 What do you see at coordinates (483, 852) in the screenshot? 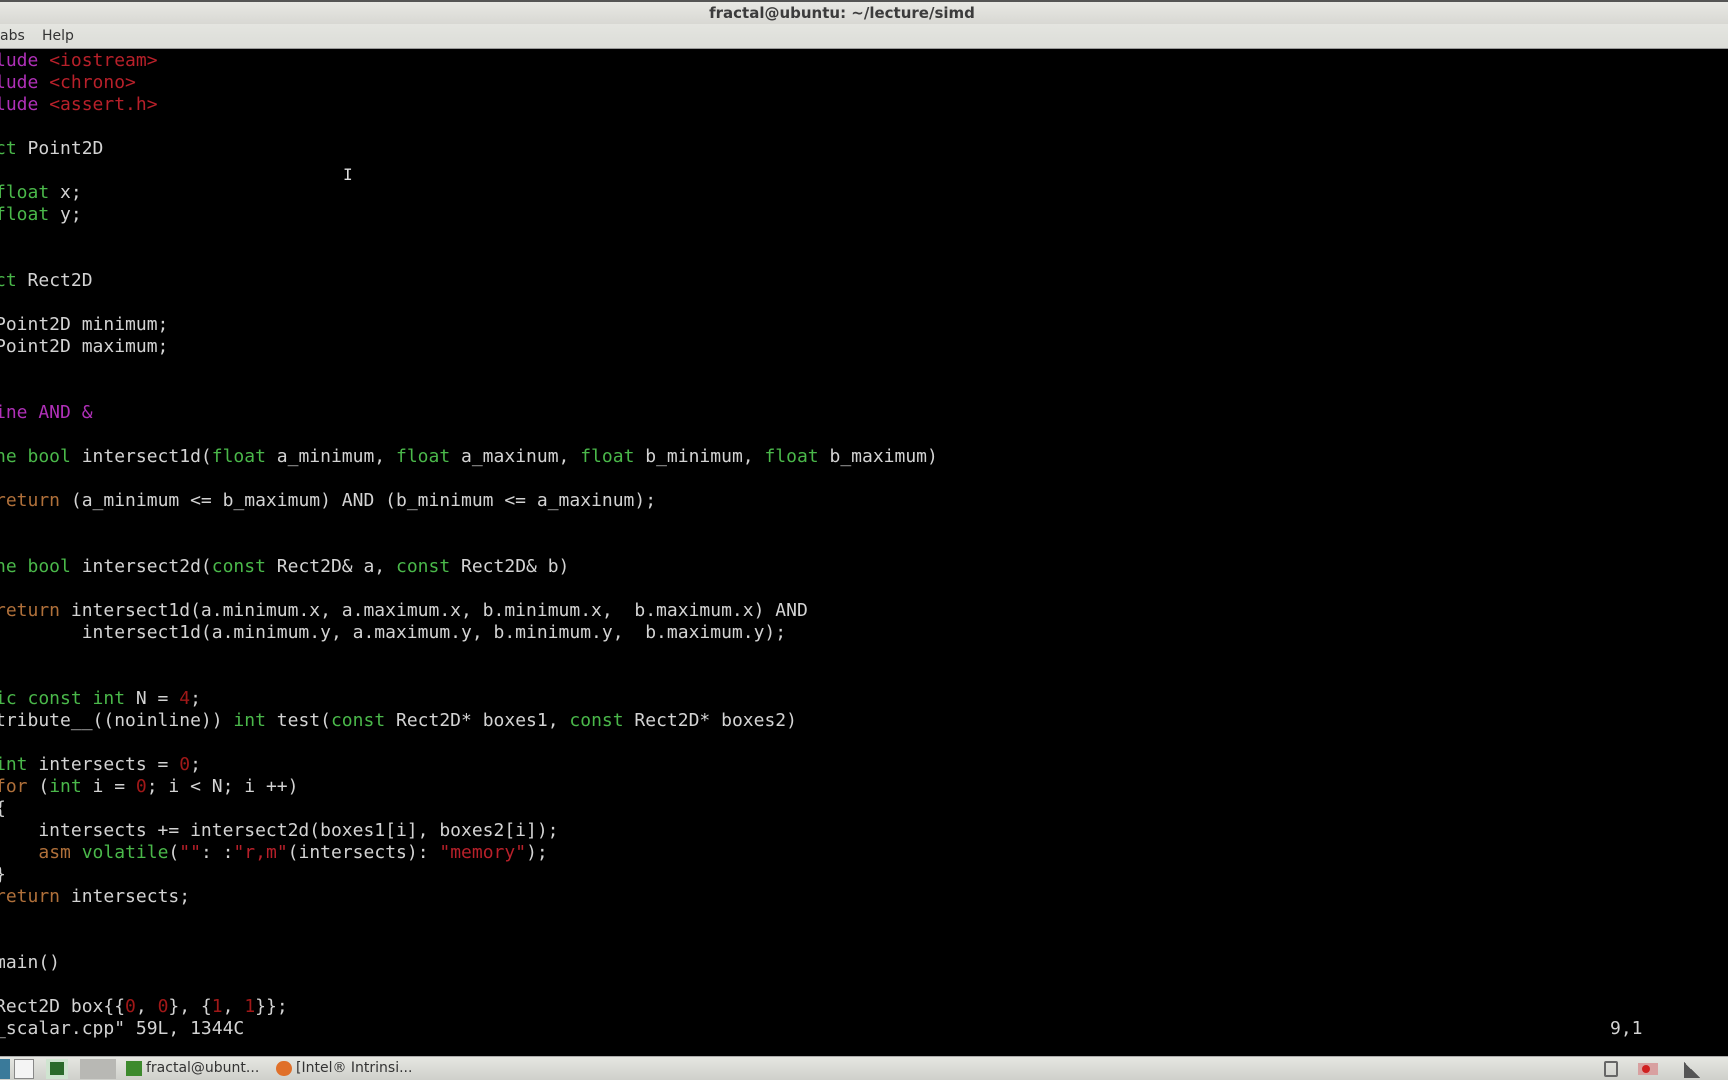
I see `code-token: "memory"` at bounding box center [483, 852].